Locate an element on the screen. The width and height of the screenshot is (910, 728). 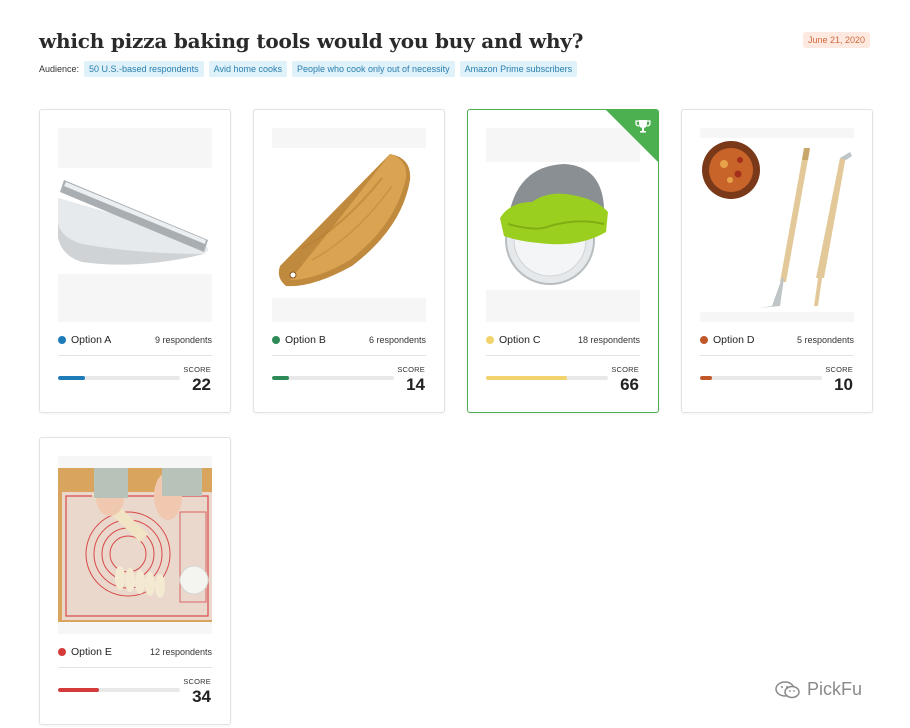
date-badge: June 21, 2020 is located at coordinates (836, 40).